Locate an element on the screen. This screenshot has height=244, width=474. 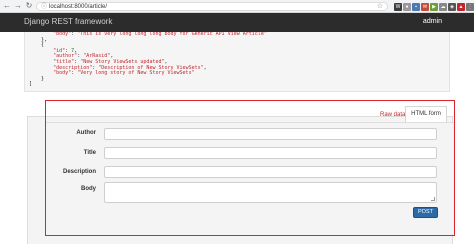
reload-icon: ↻ is located at coordinates (29, 6).